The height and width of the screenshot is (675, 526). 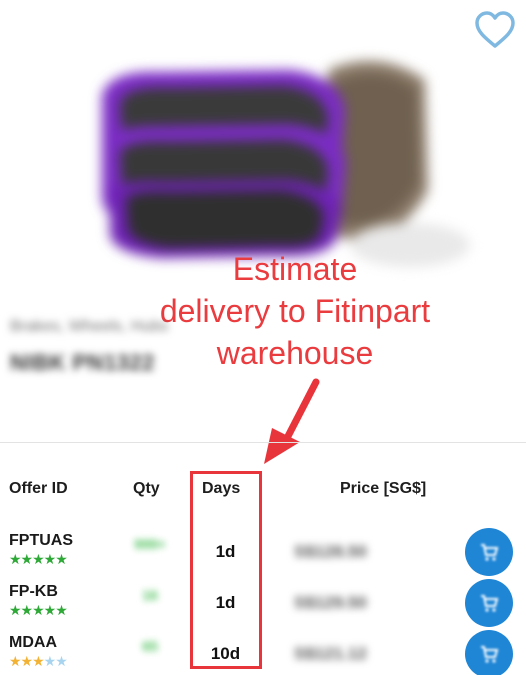 What do you see at coordinates (330, 551) in the screenshot?
I see `offer-price: S$128.50` at bounding box center [330, 551].